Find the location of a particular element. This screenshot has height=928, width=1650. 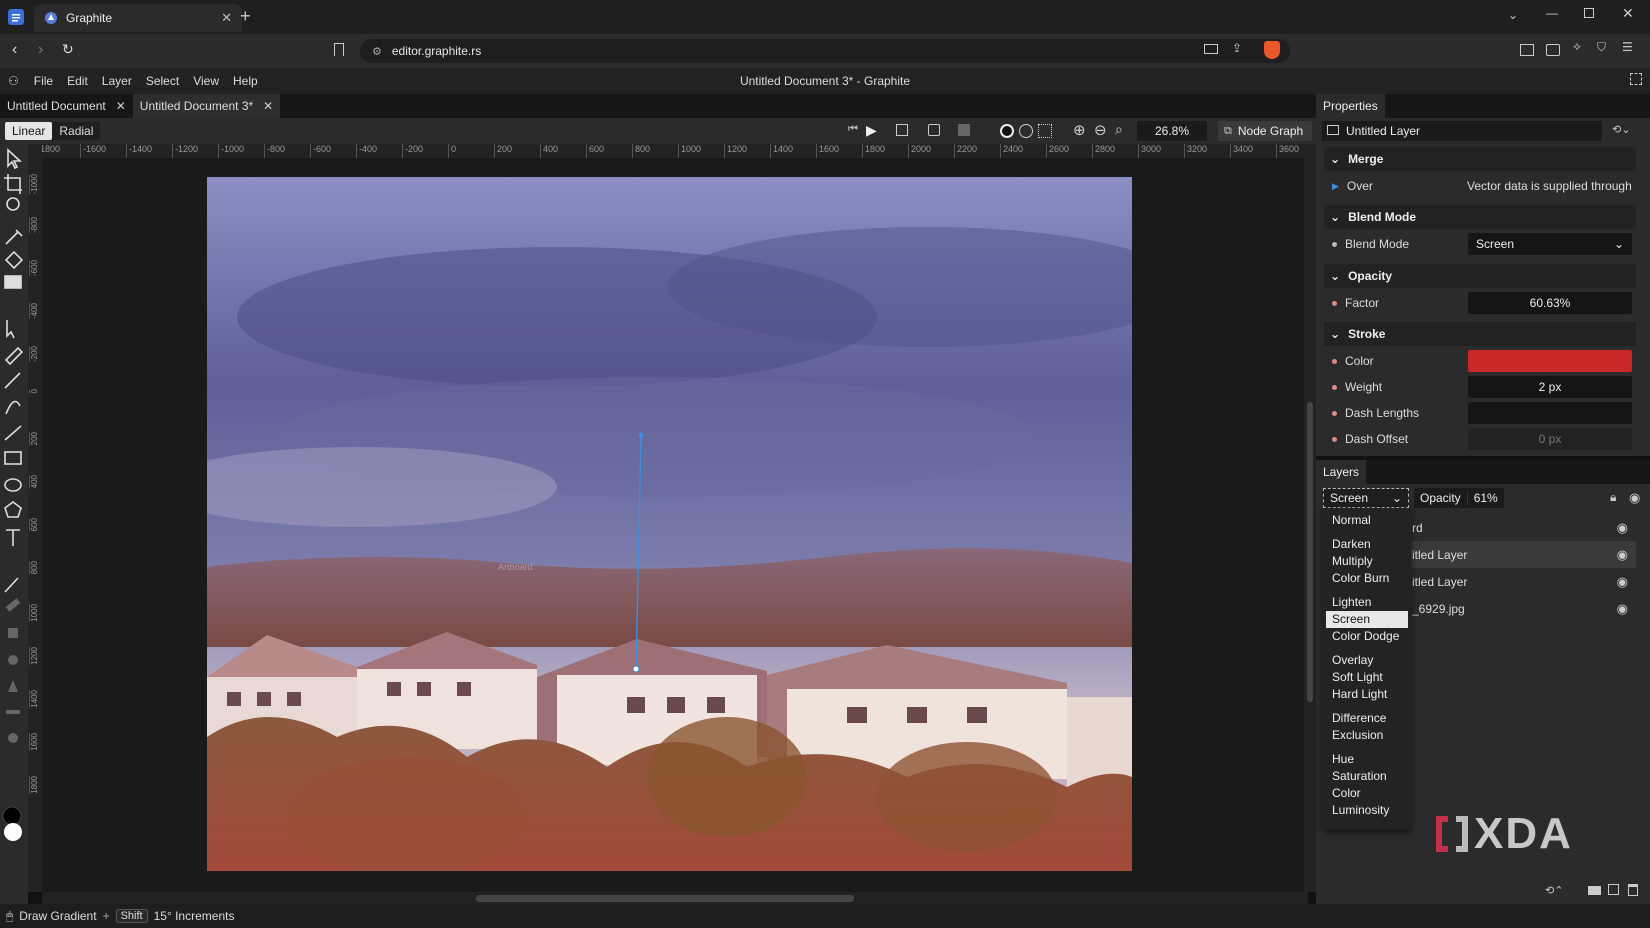

blend-mode-select: Screen ⌄ is located at coordinates (1550, 244).